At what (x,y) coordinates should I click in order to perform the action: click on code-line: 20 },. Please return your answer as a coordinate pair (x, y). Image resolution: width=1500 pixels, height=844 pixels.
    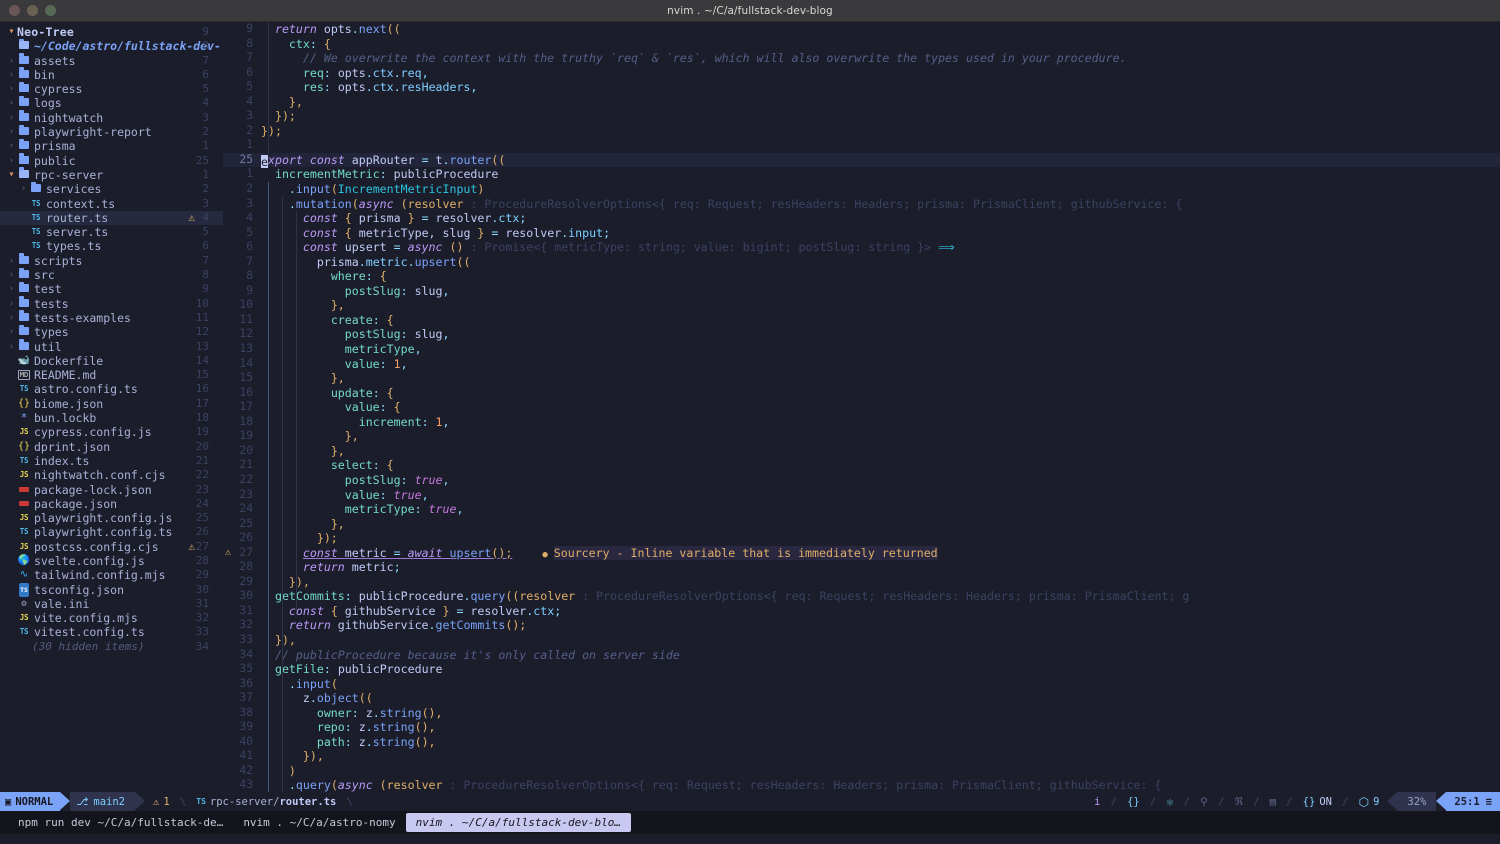
    Looking at the image, I should click on (861, 451).